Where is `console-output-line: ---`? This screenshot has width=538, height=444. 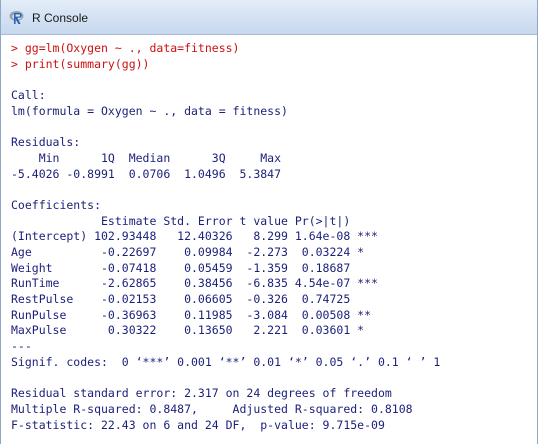
console-output-line: --- is located at coordinates (21, 346).